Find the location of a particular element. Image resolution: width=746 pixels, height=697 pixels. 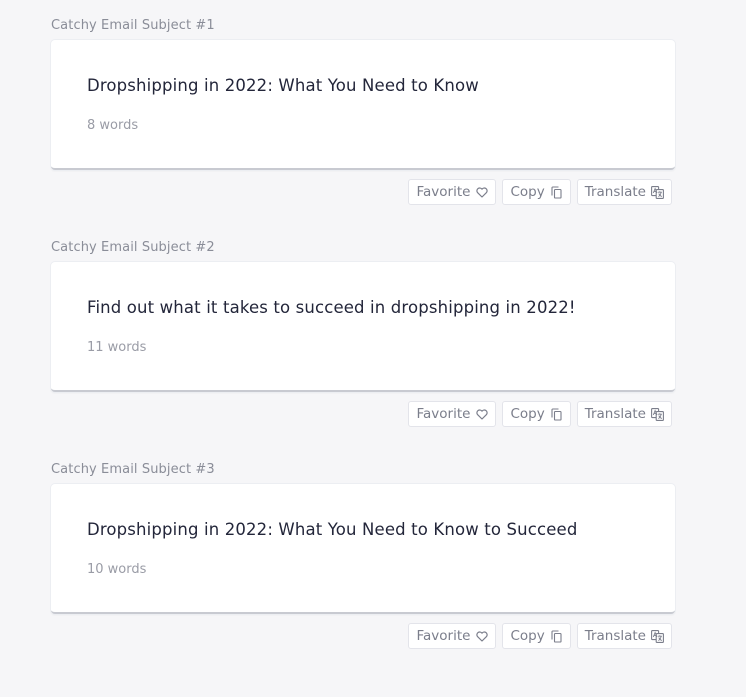

result-heading: Catchy Email Subject #3 is located at coordinates (133, 469).